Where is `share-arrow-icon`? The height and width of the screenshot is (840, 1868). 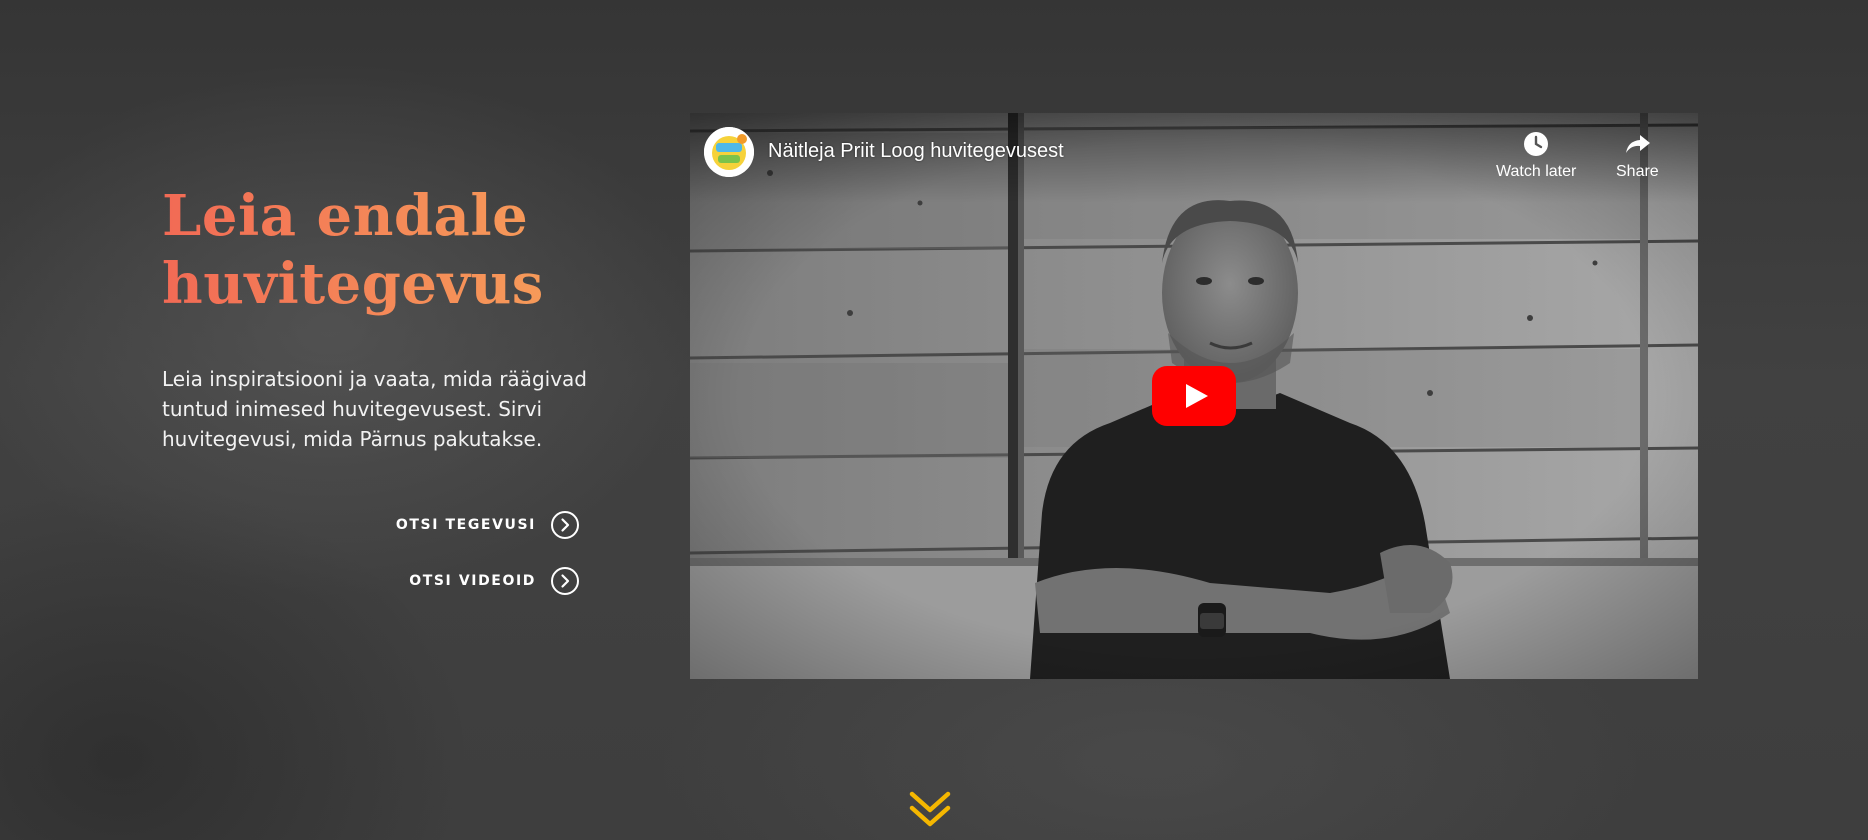 share-arrow-icon is located at coordinates (1638, 144).